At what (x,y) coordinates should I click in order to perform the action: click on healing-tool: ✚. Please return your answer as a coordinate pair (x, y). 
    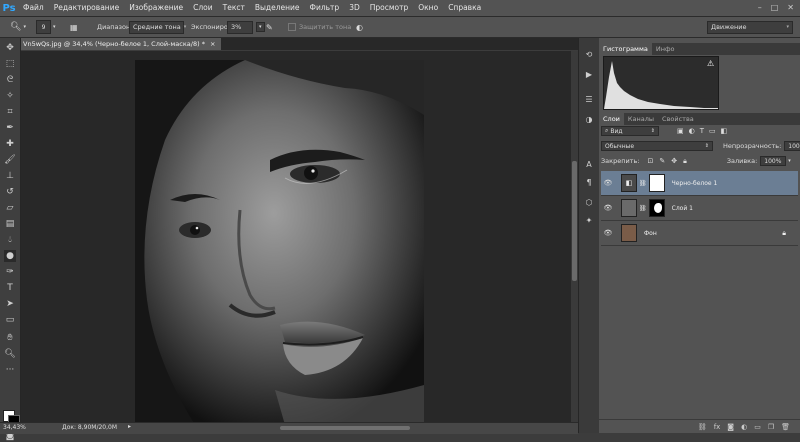
    Looking at the image, I should click on (10, 144).